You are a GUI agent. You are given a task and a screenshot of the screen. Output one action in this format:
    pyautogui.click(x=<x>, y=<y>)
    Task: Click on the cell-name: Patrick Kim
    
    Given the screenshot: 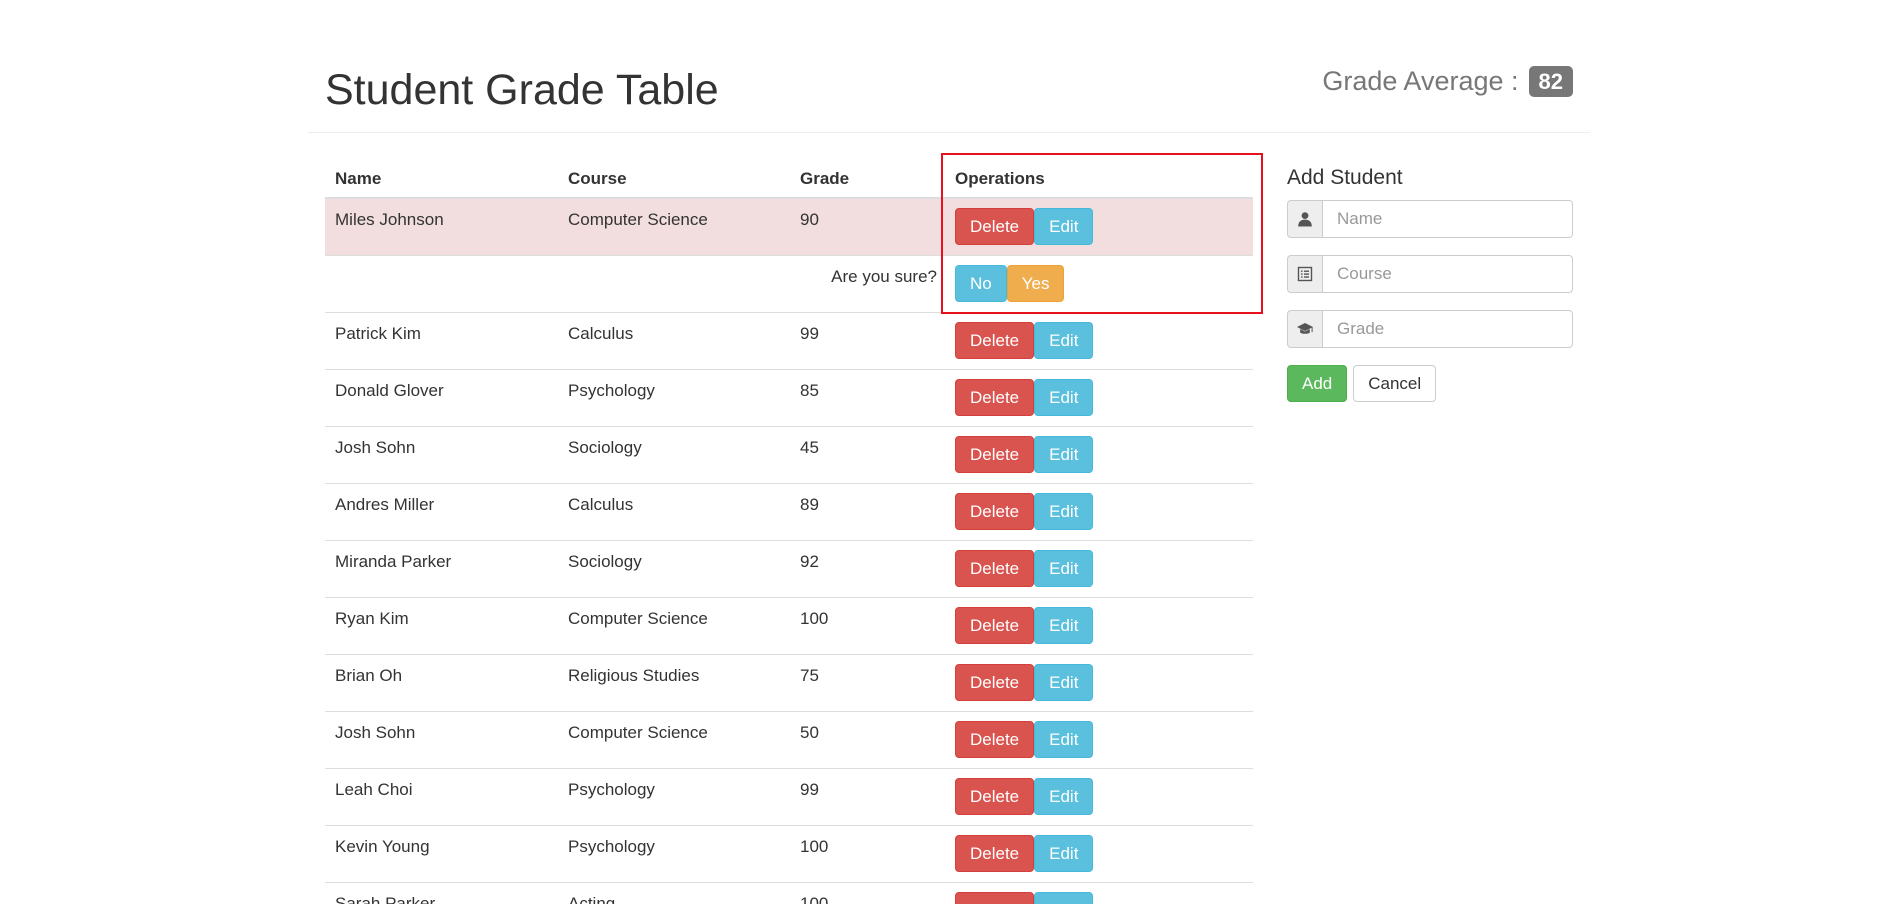 What is the action you would take?
    pyautogui.click(x=441, y=340)
    